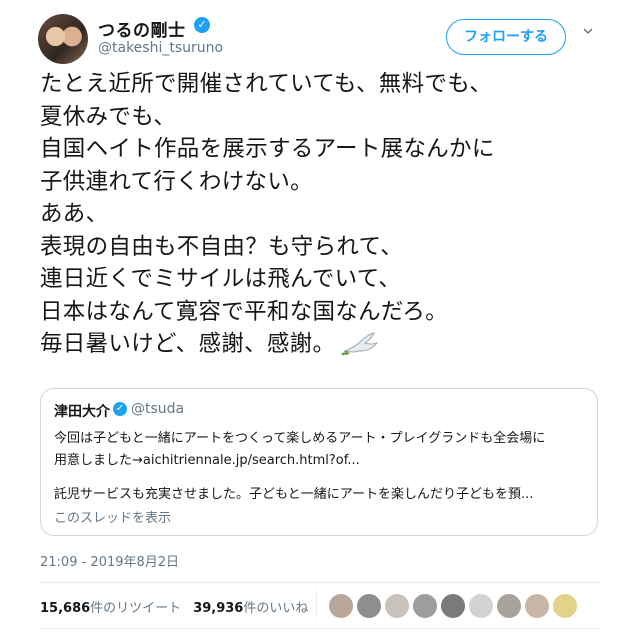 This screenshot has height=640, width=640. Describe the element at coordinates (112, 516) in the screenshot. I see `show-thread-link: このスレッドを表示` at that location.